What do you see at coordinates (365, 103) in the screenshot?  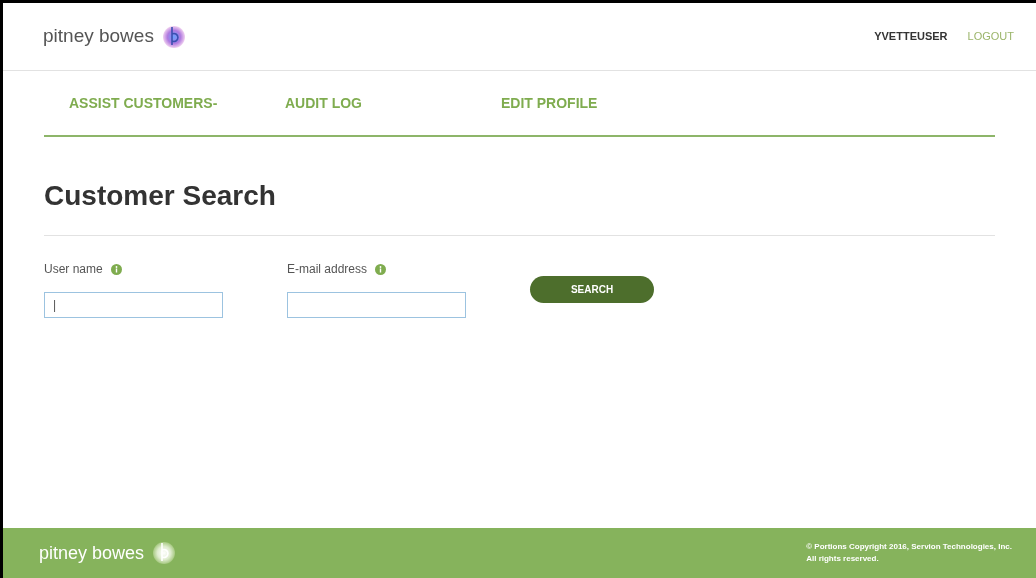 I see `nav-link: AUDIT LOG` at bounding box center [365, 103].